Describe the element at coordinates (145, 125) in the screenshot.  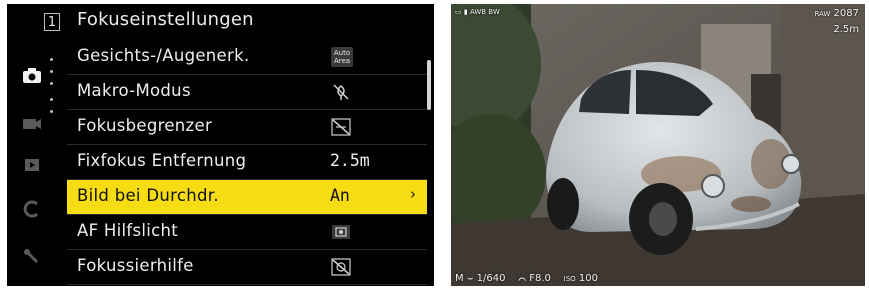
I see `menu-item-label: Fokusbegrenzer` at that location.